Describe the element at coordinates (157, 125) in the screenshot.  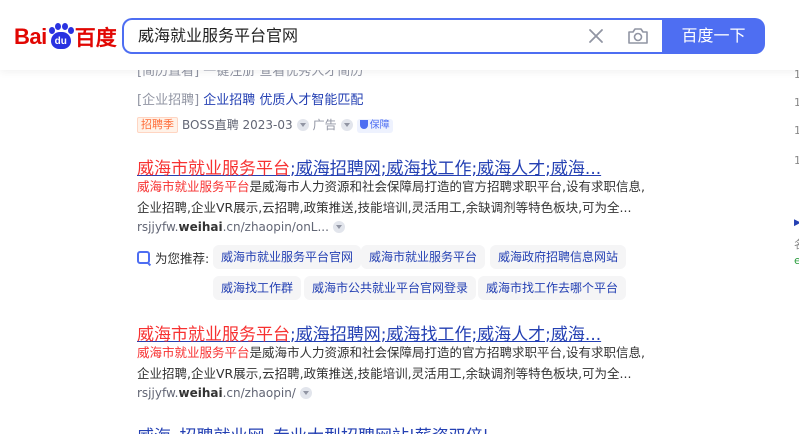
I see `ad-tag: 招聘季` at that location.